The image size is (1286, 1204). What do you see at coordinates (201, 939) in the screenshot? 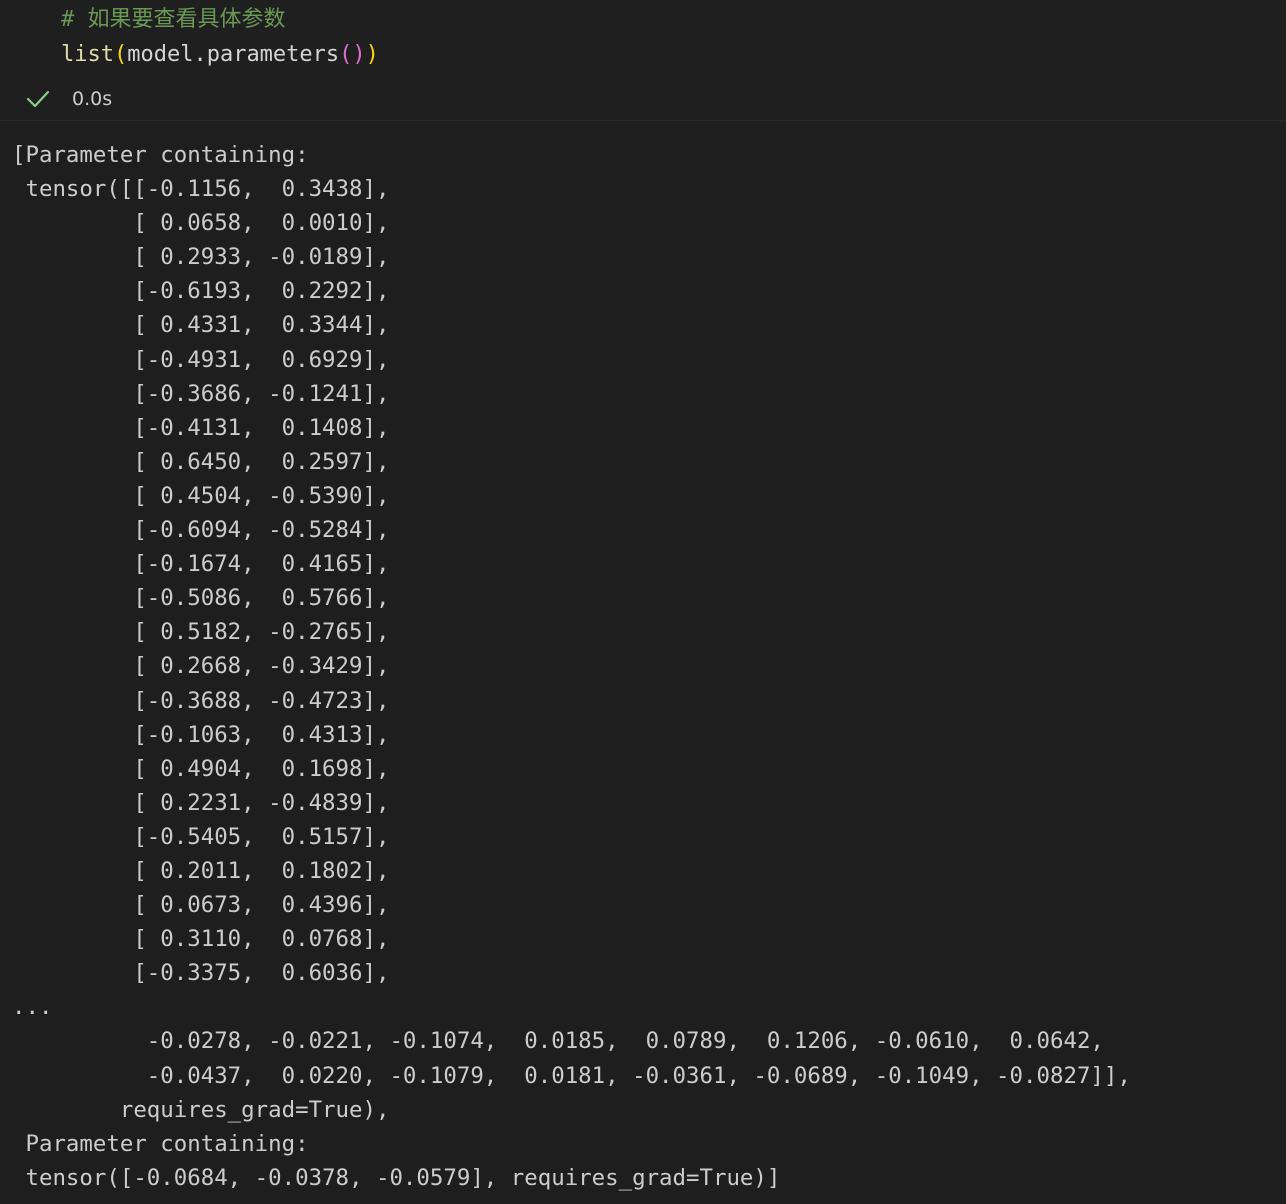
I see `output-line: [ 0.3110, 0.0768],` at bounding box center [201, 939].